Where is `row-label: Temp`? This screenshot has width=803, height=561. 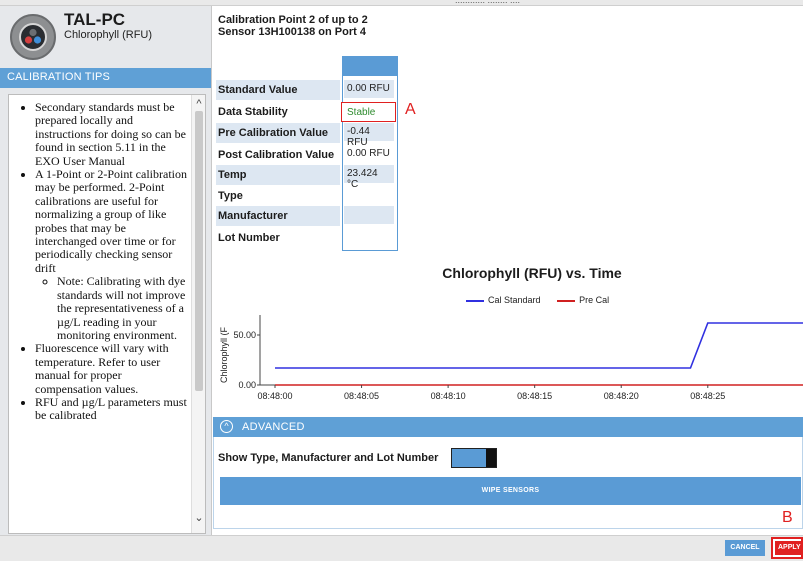
row-label: Temp is located at coordinates (278, 175).